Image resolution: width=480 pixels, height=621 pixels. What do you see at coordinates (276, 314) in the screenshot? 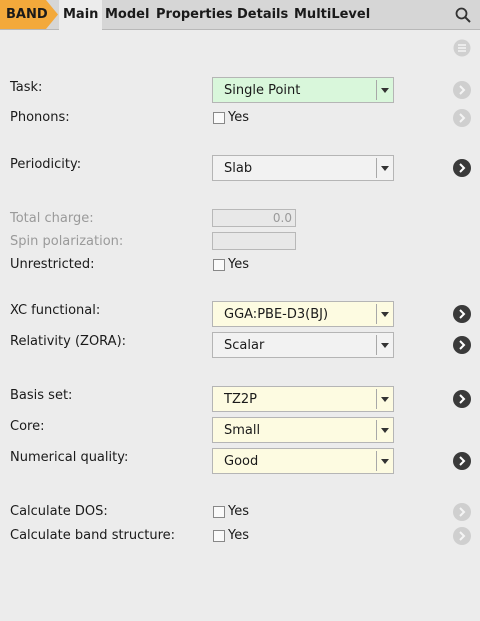
I see `xc-functional-value: GGA:PBE-D3(BJ)` at bounding box center [276, 314].